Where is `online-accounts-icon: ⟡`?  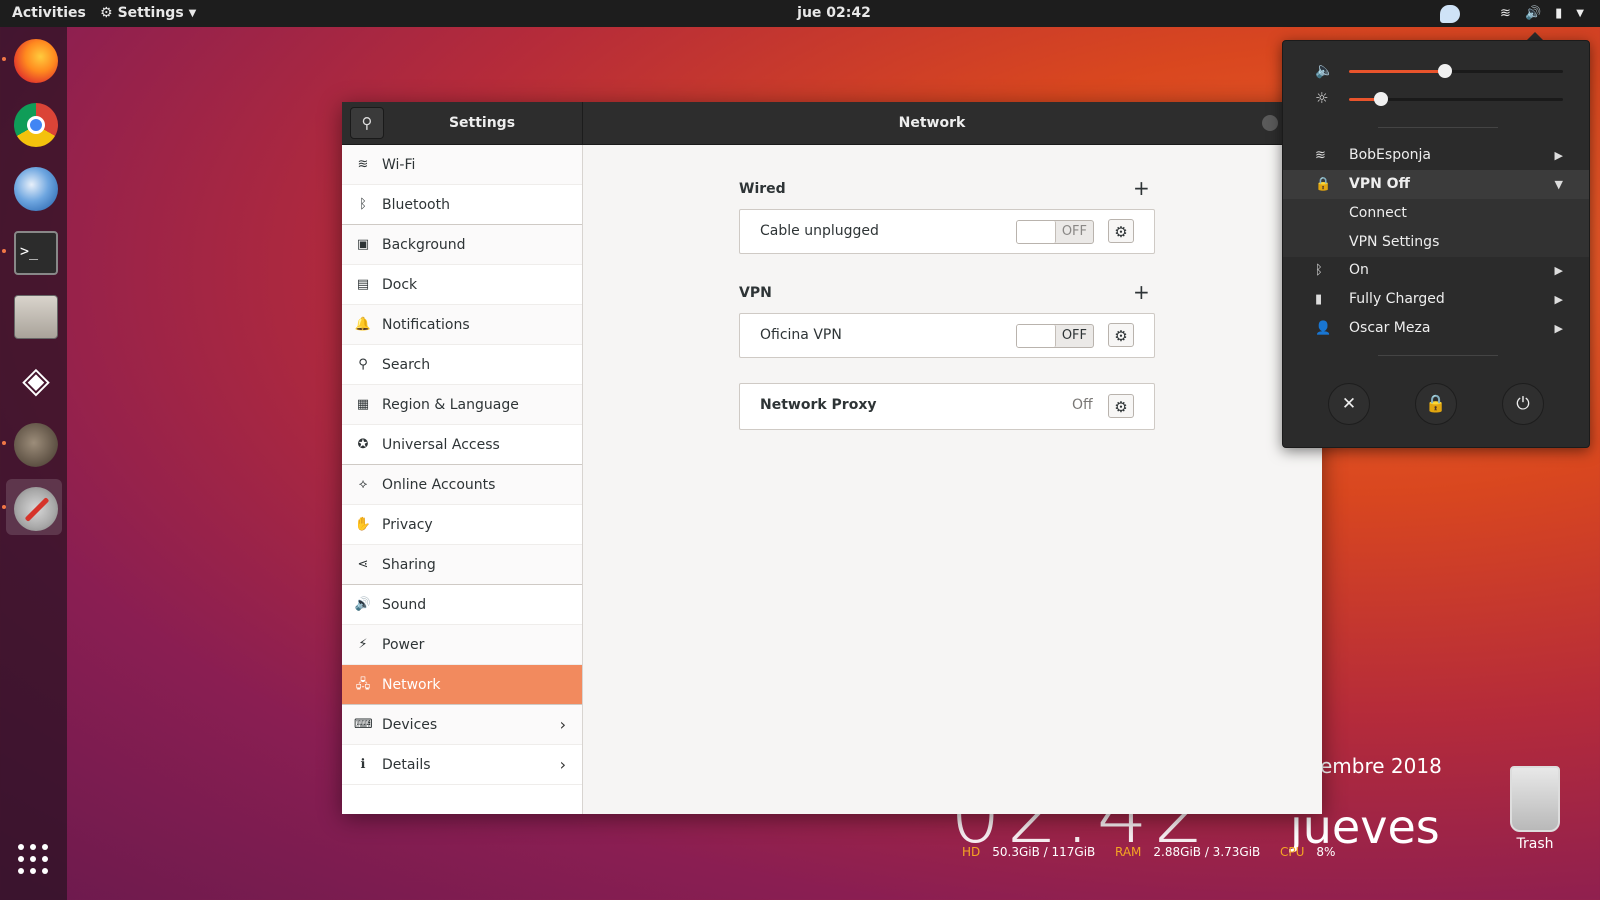
online-accounts-icon: ⟡ is located at coordinates (363, 484).